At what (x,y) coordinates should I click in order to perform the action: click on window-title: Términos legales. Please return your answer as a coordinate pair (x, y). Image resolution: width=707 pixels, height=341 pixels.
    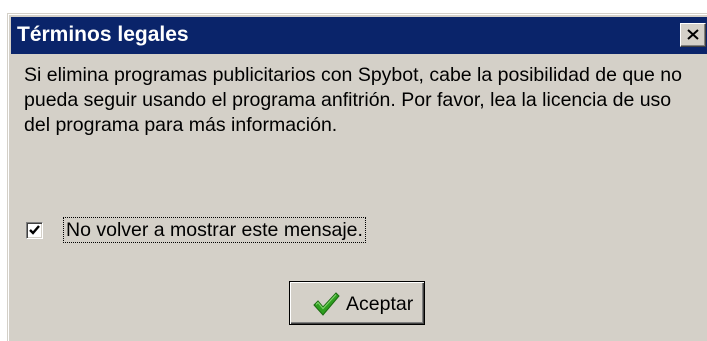
    Looking at the image, I should click on (103, 34).